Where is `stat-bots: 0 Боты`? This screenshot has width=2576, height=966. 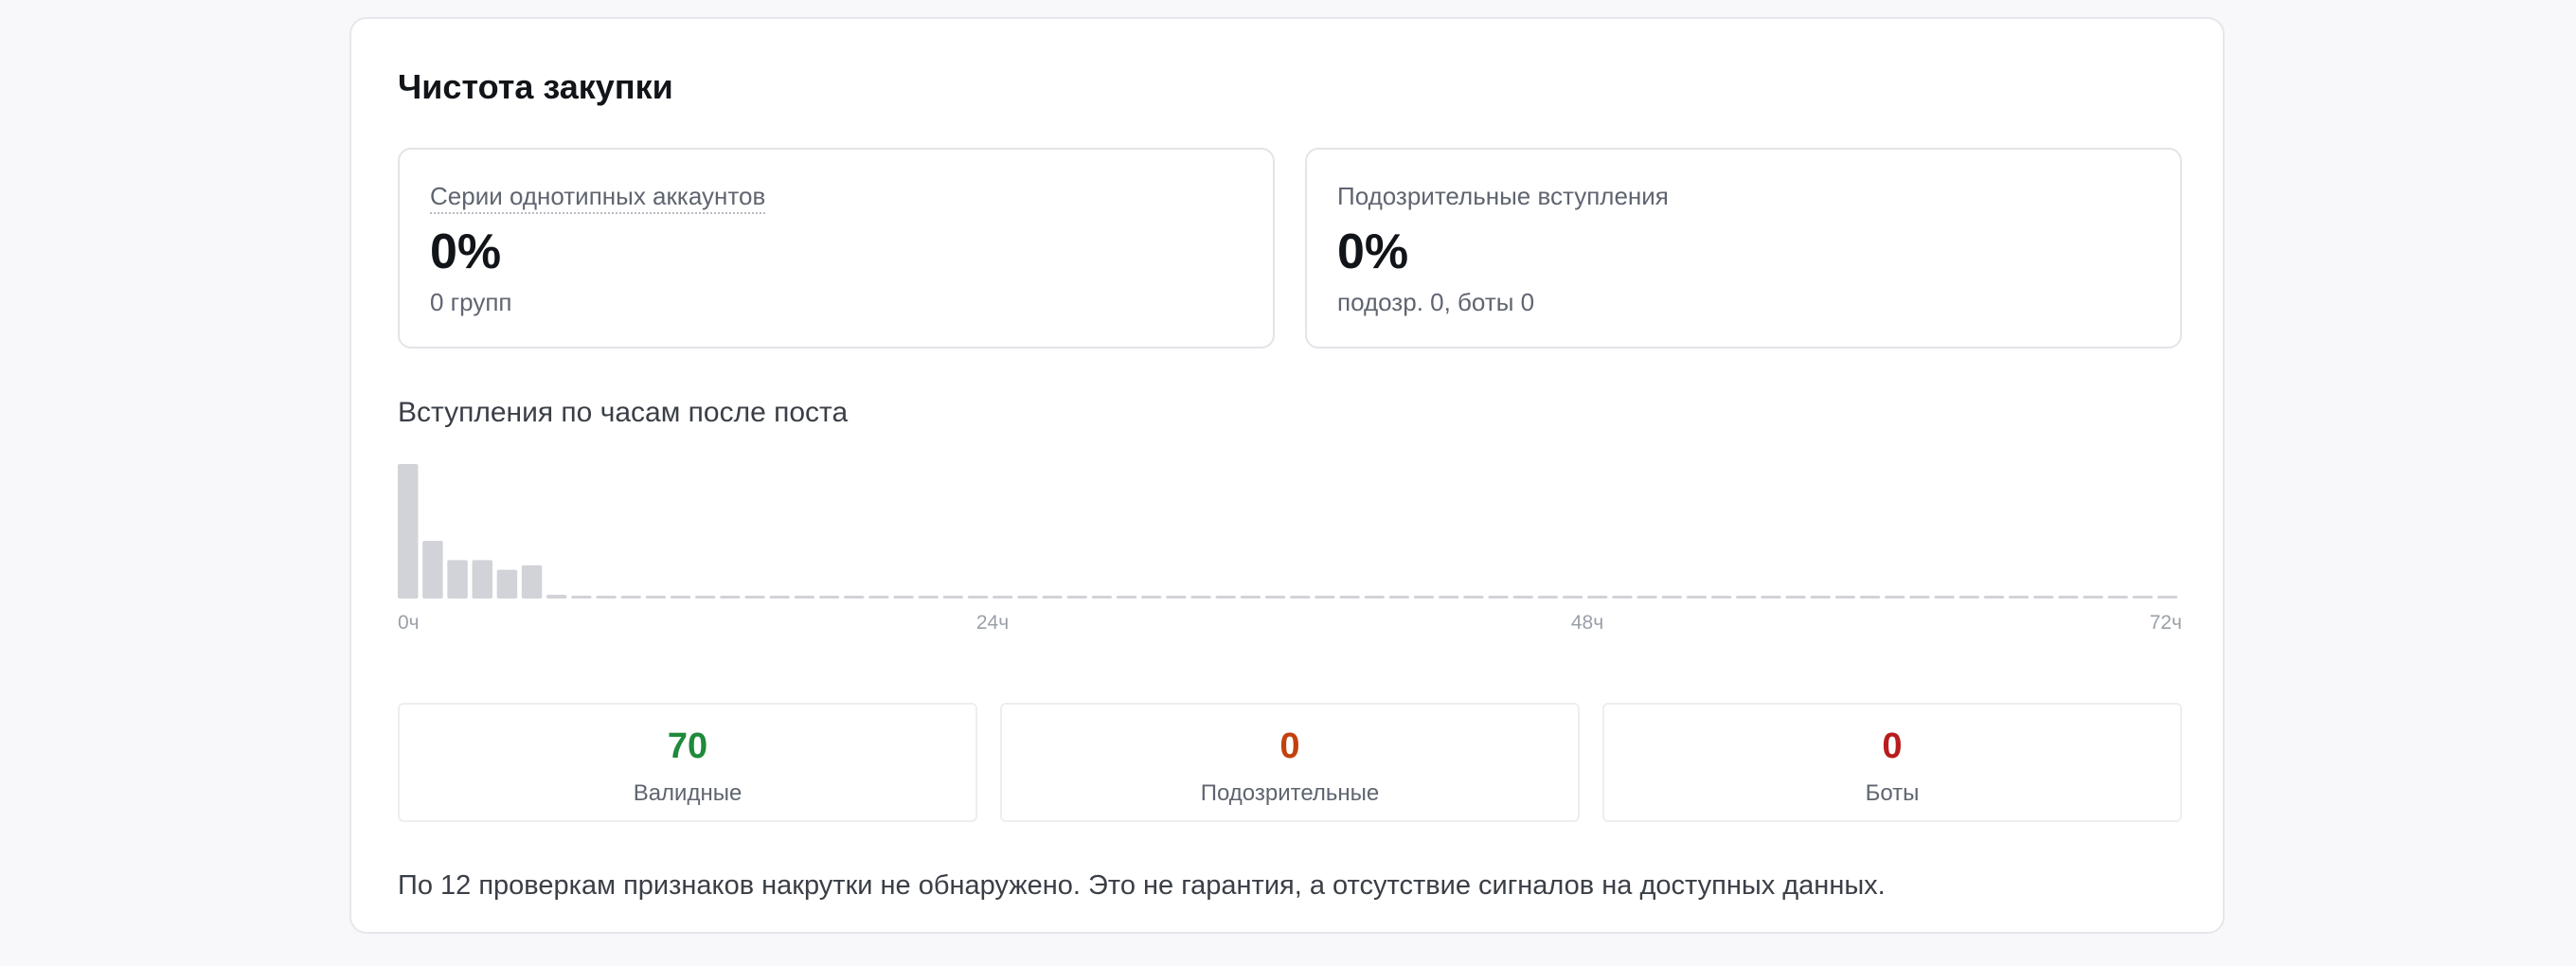 stat-bots: 0 Боты is located at coordinates (1892, 762).